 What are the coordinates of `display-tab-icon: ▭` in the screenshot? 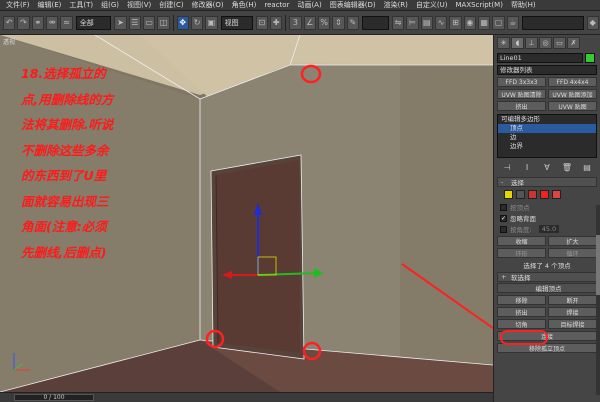 It's located at (559, 43).